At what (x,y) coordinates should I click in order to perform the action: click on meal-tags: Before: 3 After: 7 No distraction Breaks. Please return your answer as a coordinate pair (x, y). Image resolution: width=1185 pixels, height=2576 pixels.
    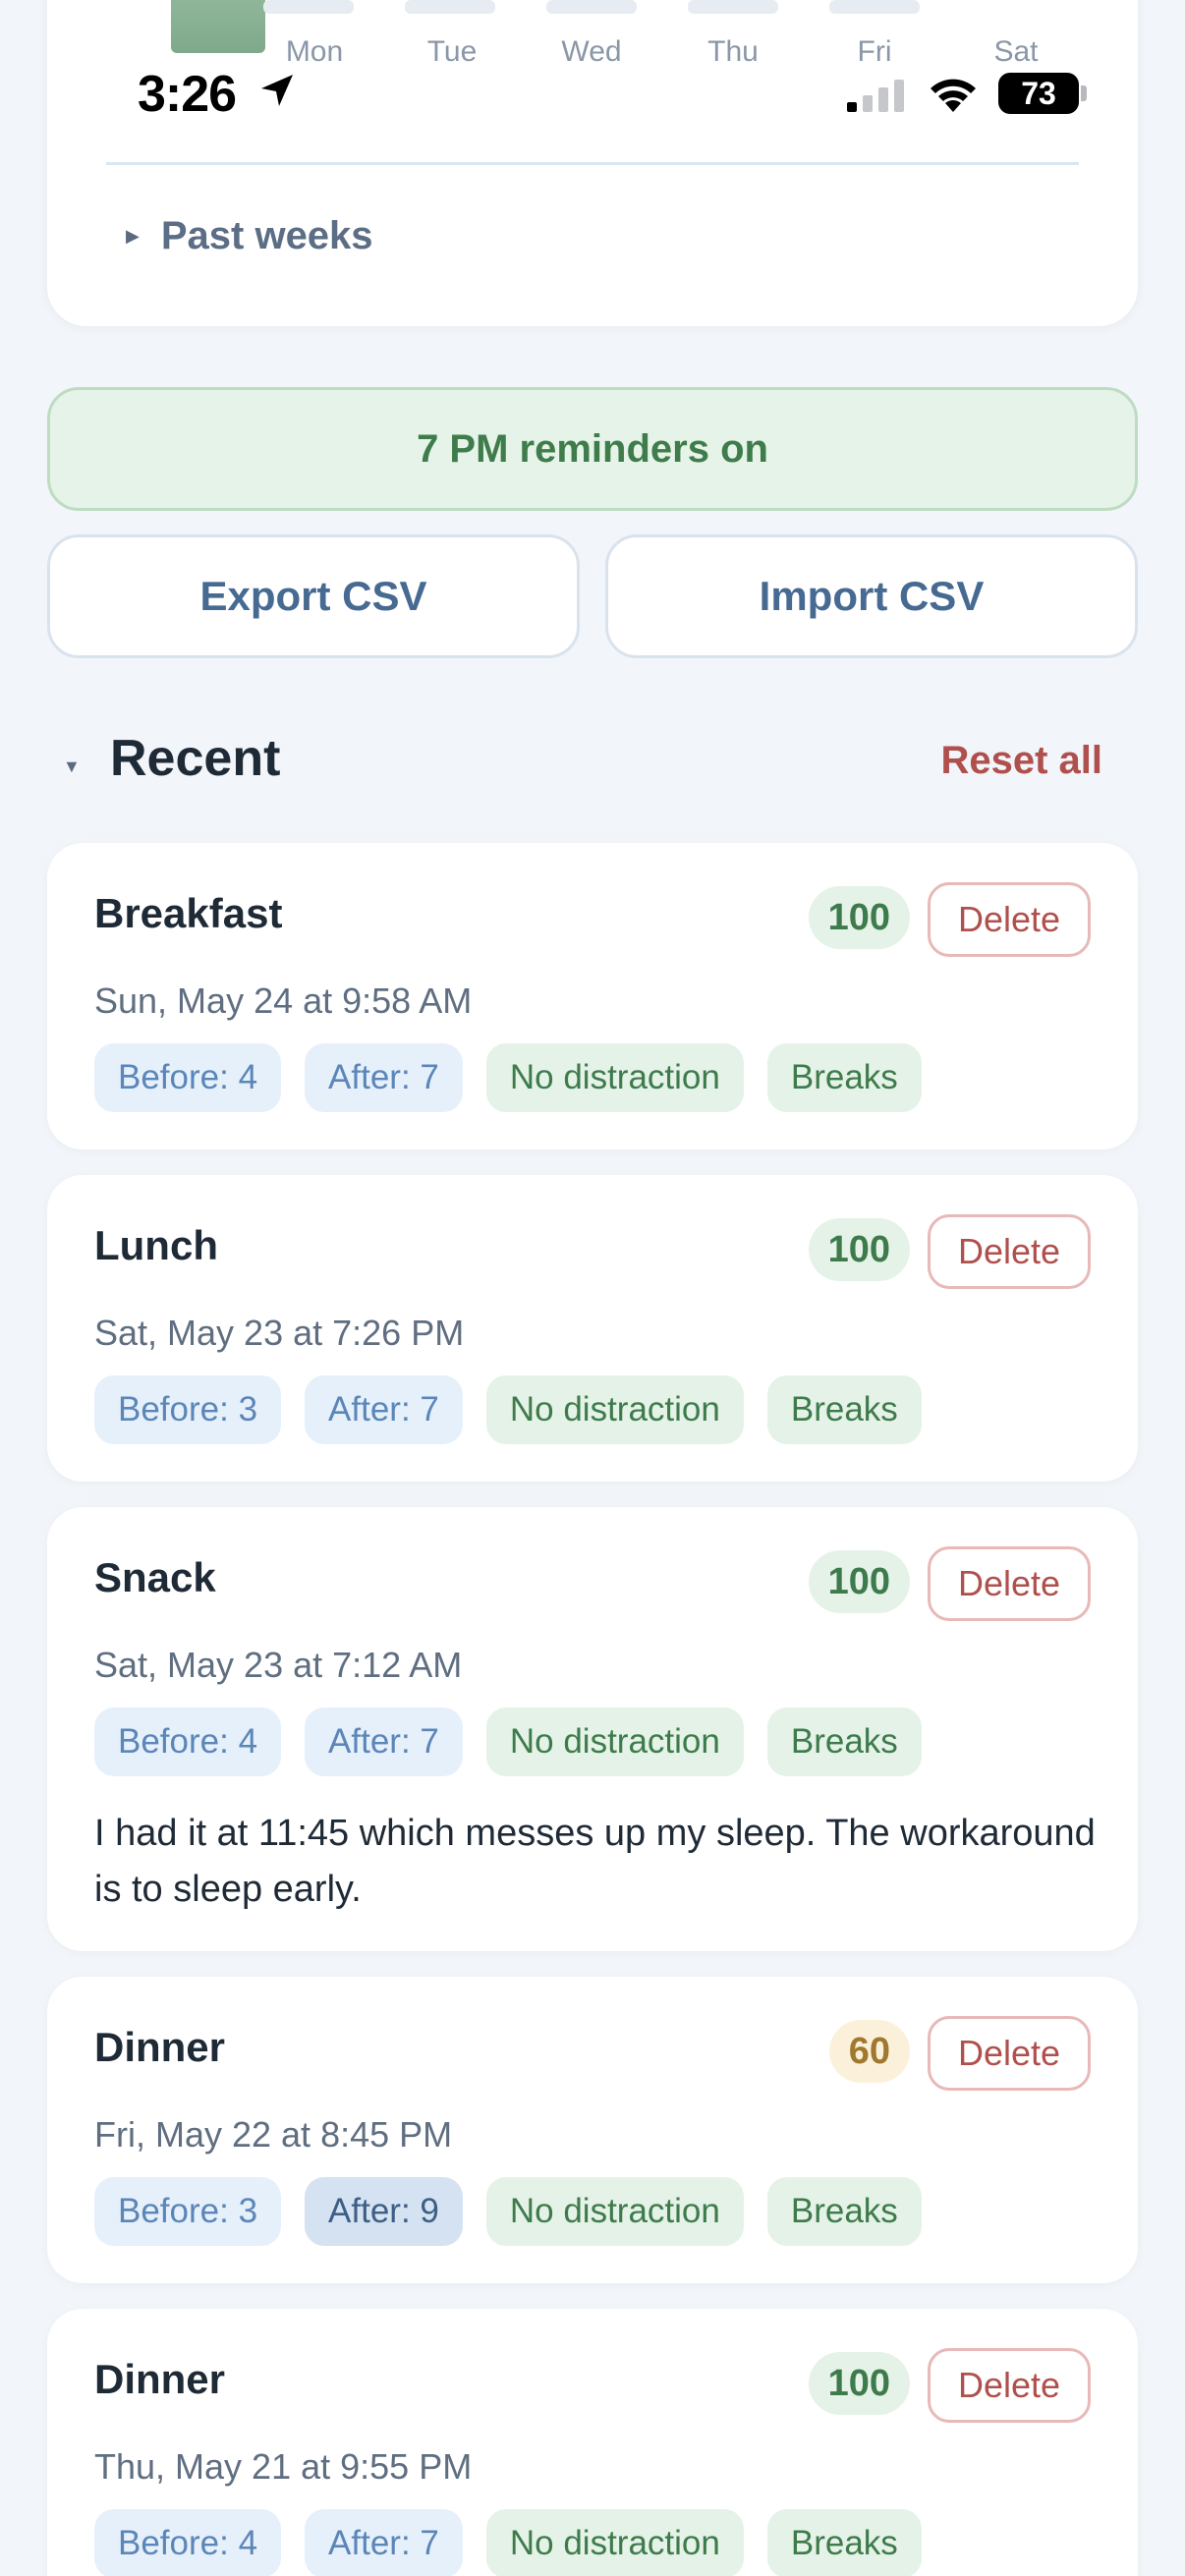
    Looking at the image, I should click on (508, 1409).